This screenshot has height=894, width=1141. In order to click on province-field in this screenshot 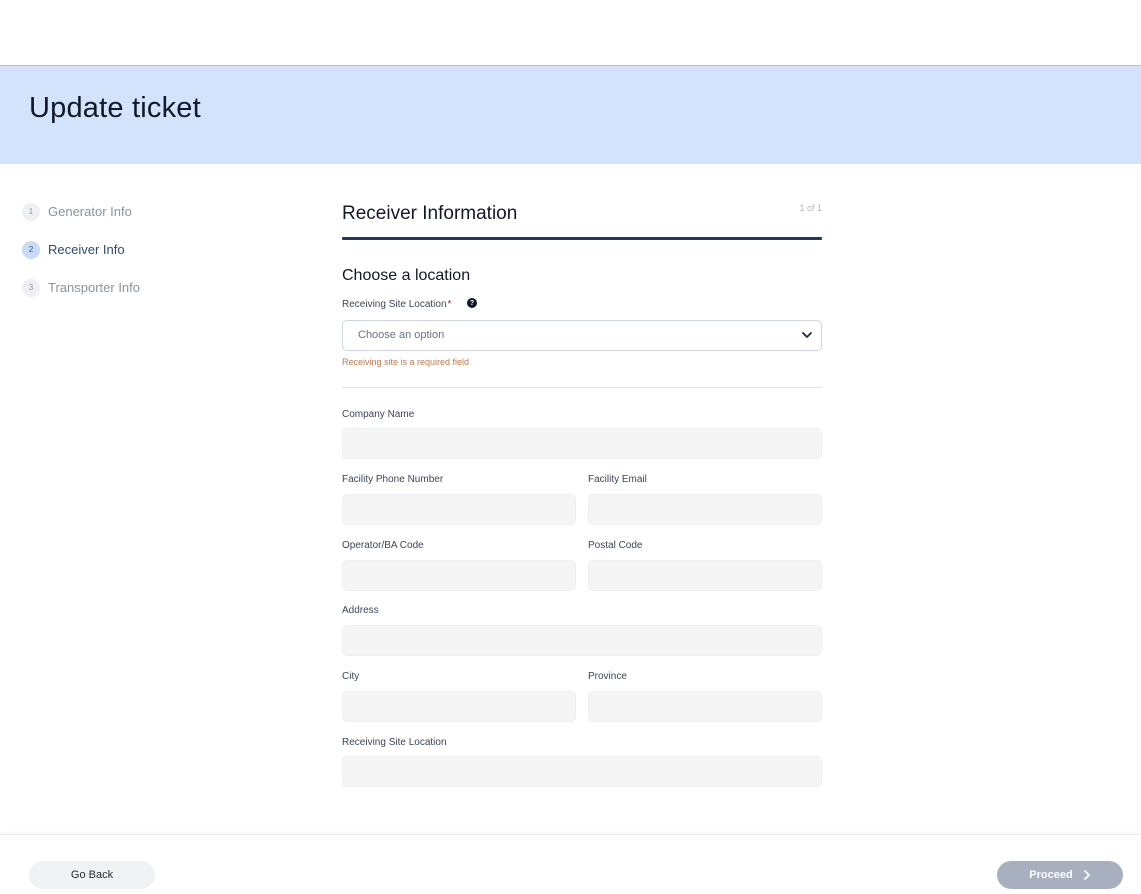, I will do `click(705, 706)`.